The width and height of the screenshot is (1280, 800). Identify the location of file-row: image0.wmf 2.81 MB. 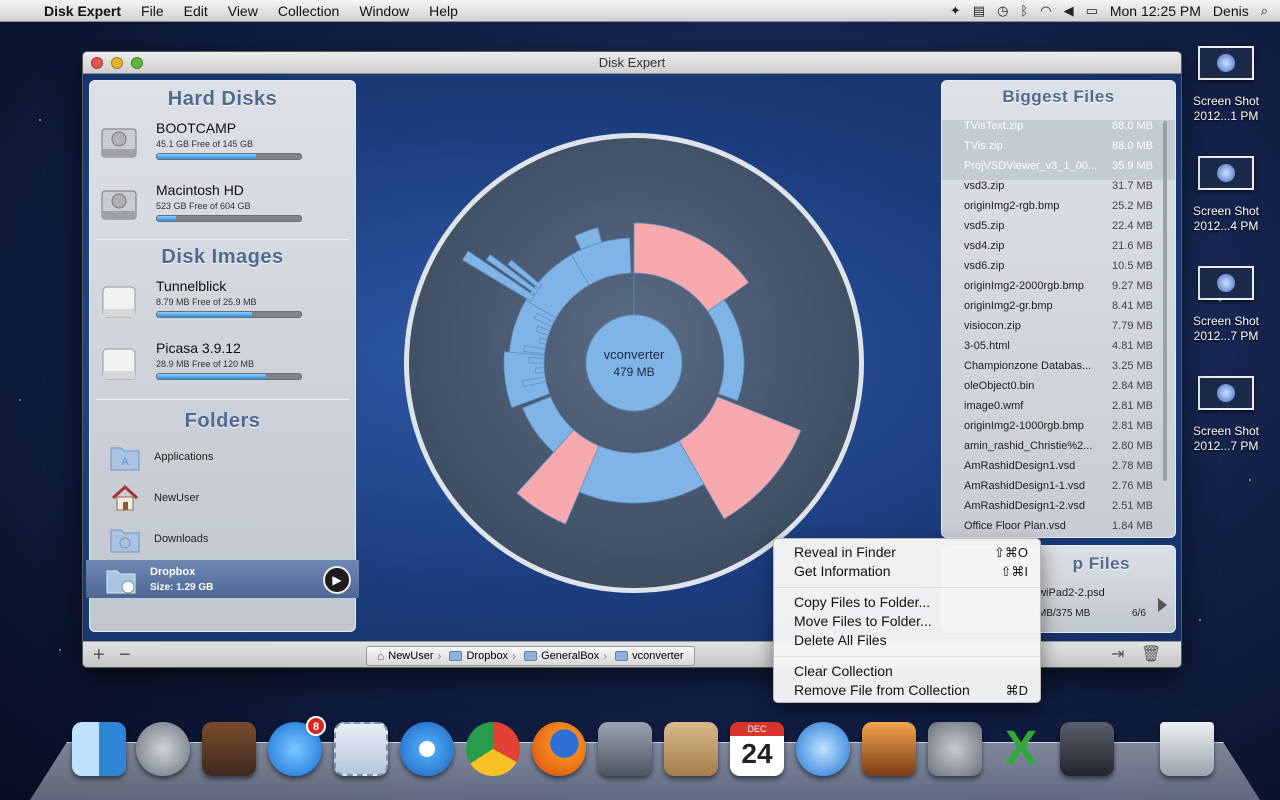
(1058, 407).